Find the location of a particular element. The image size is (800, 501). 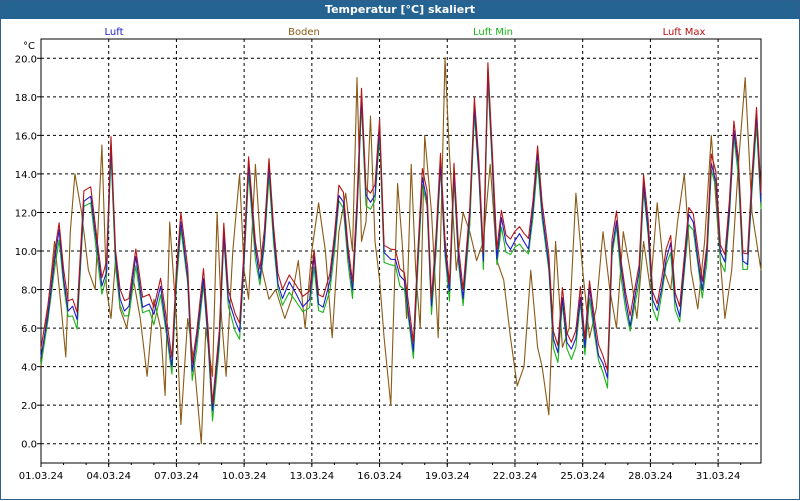

x-tick-label: 31.03.24 is located at coordinates (718, 476).